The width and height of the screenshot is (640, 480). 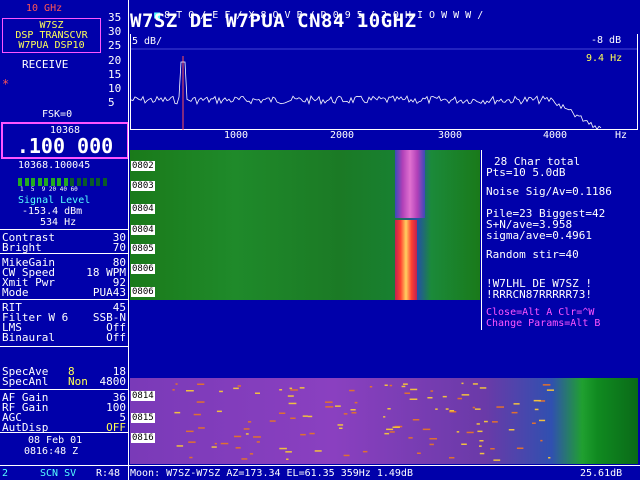 What do you see at coordinates (119, 247) in the screenshot?
I see `setting-value: 70` at bounding box center [119, 247].